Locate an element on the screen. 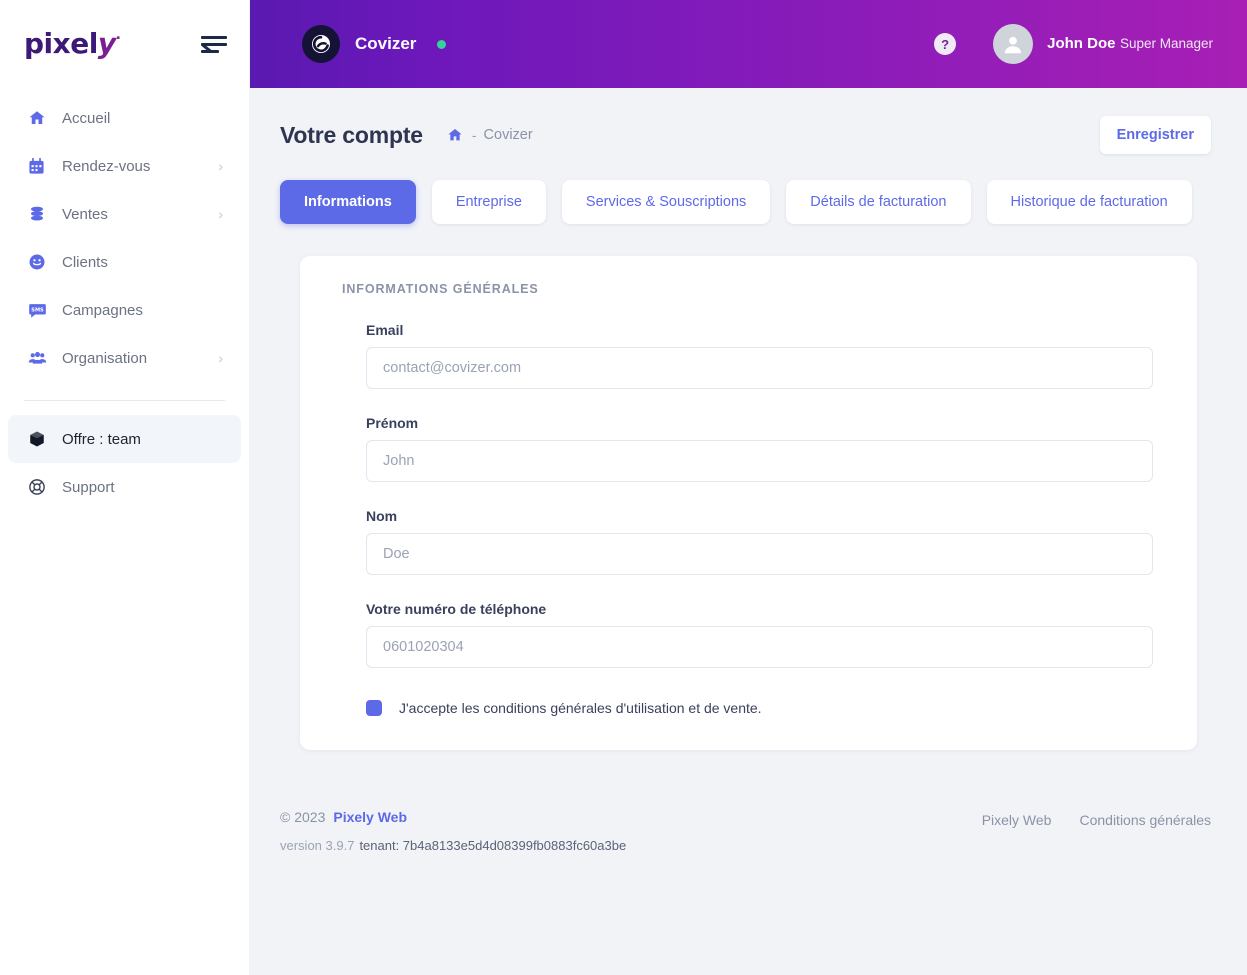 This screenshot has height=975, width=1247. sidebar-label-support: Support is located at coordinates (88, 487).